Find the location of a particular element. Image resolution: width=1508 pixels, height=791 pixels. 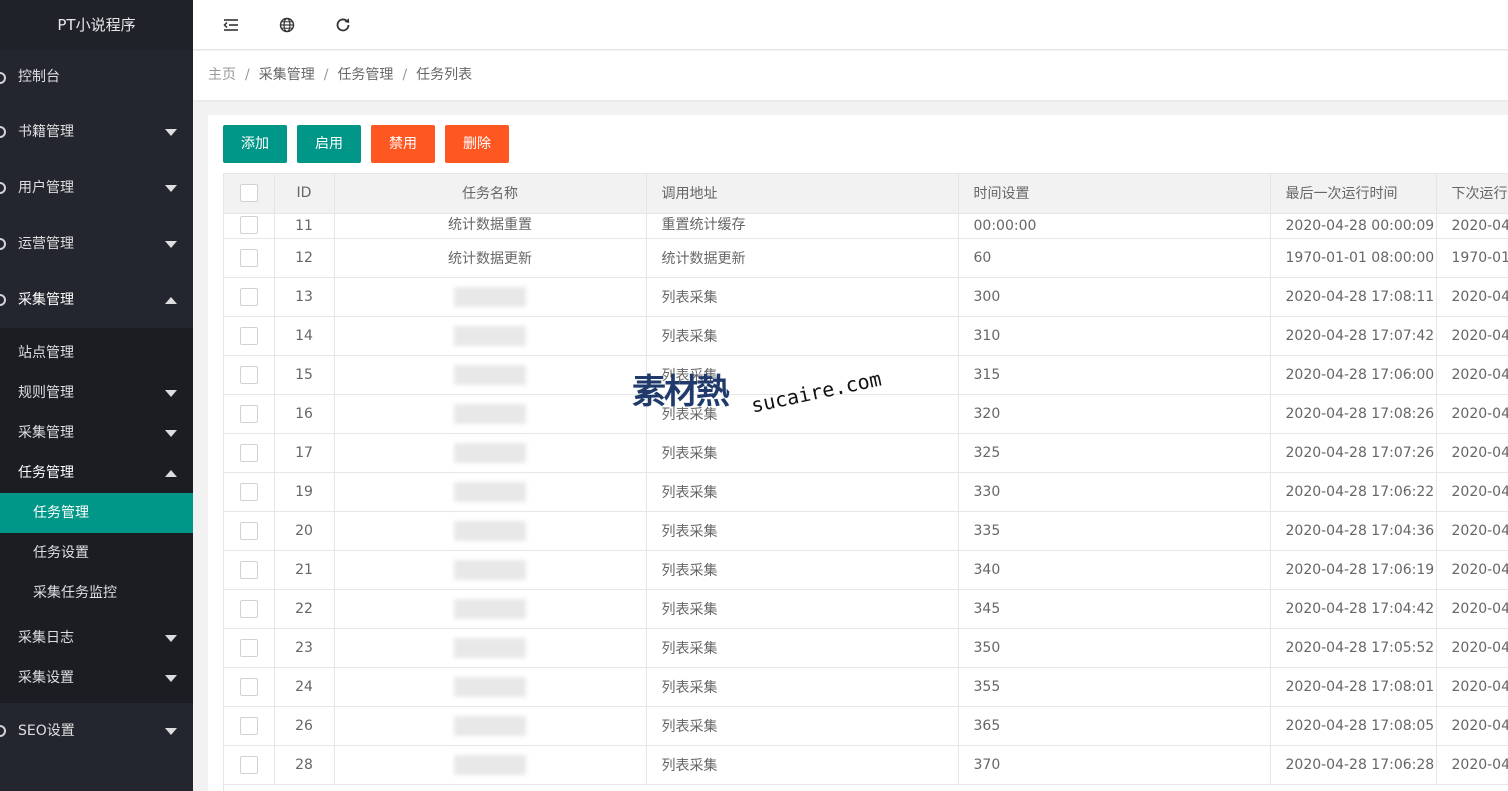

table-row: 13 列表采集3002020-04-28 17:08:112020-04- is located at coordinates (866, 297).